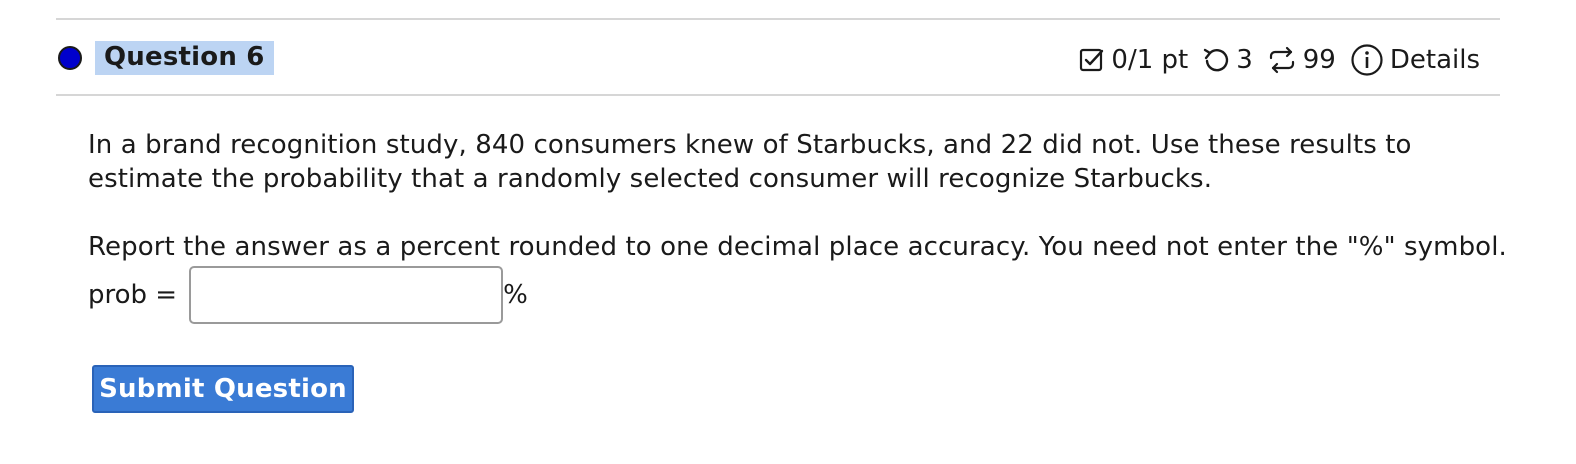 Image resolution: width=1576 pixels, height=464 pixels. I want to click on repeat-icon, so click(1282, 60).